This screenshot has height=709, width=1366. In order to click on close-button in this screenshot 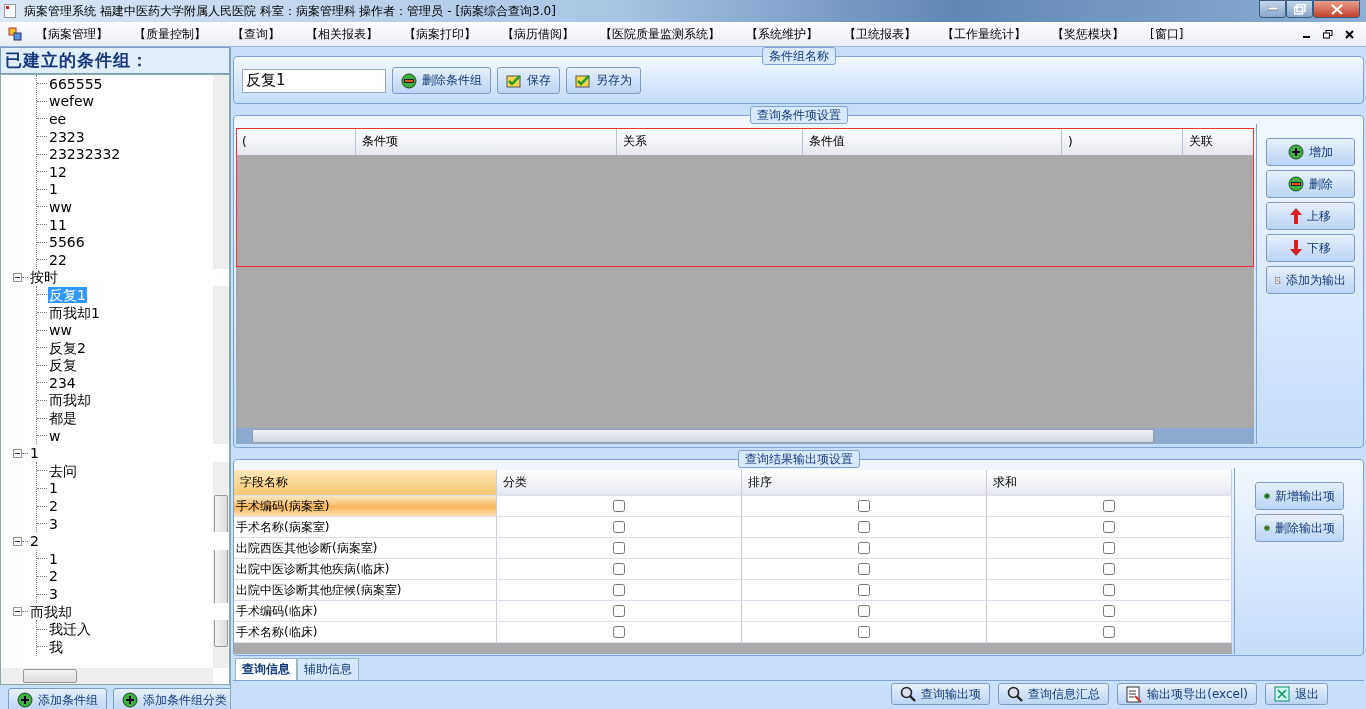, I will do `click(1336, 9)`.